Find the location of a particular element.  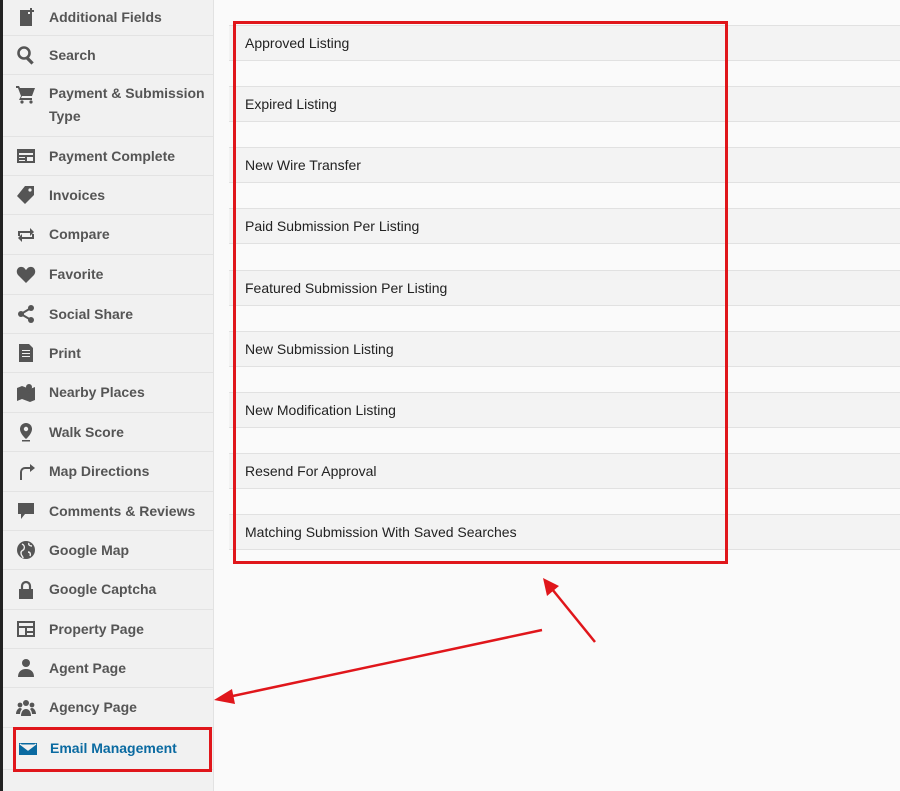

email-template-title: Expired Listing is located at coordinates (291, 104).